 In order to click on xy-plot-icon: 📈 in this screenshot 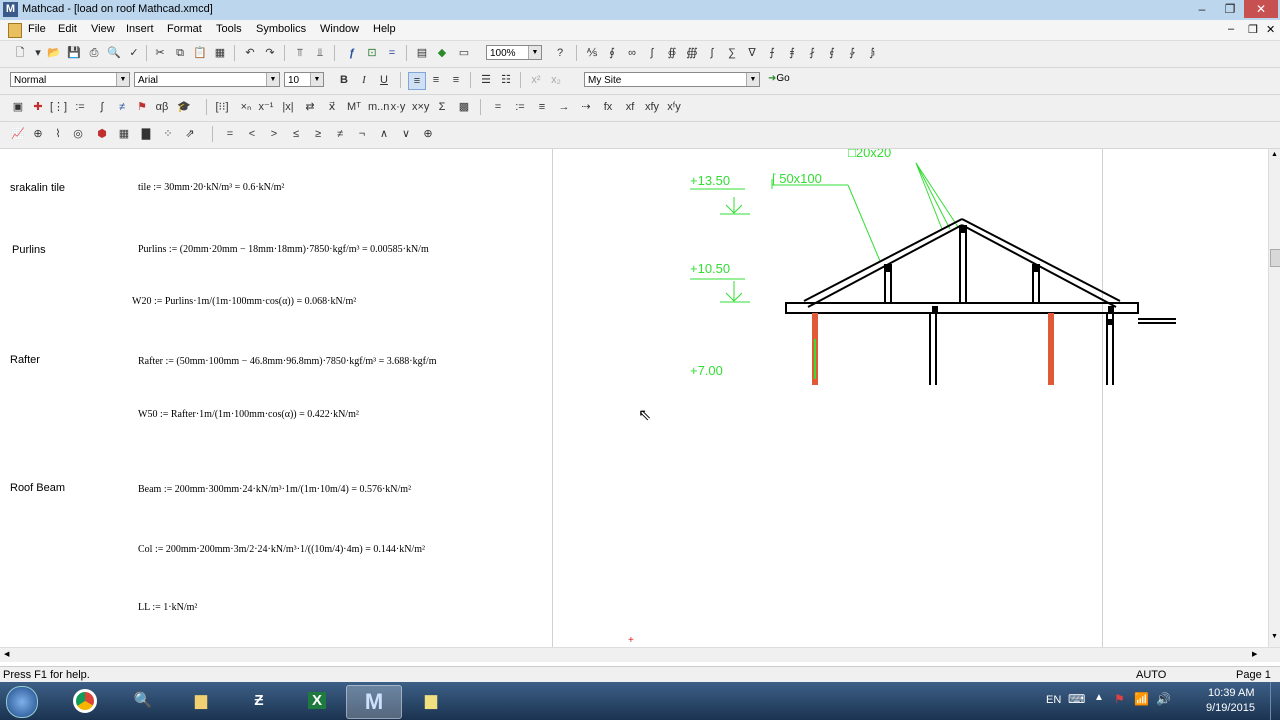, I will do `click(18, 134)`.